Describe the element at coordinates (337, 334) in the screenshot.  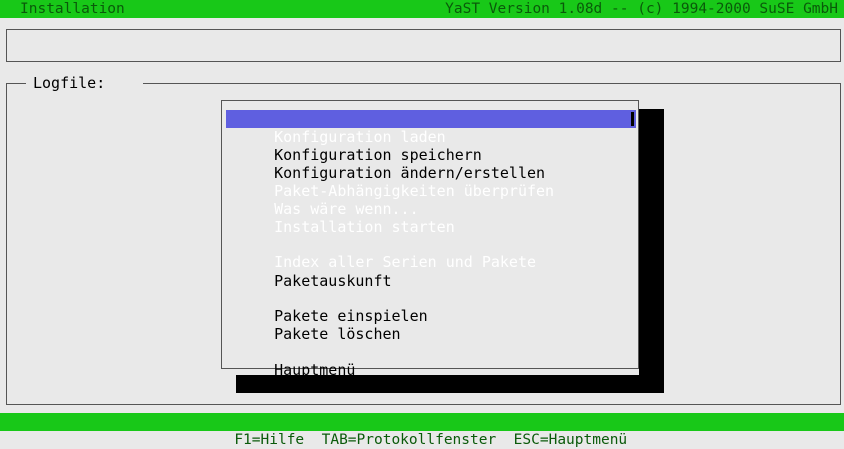
I see `menu-item-label: Pakete löschen` at that location.